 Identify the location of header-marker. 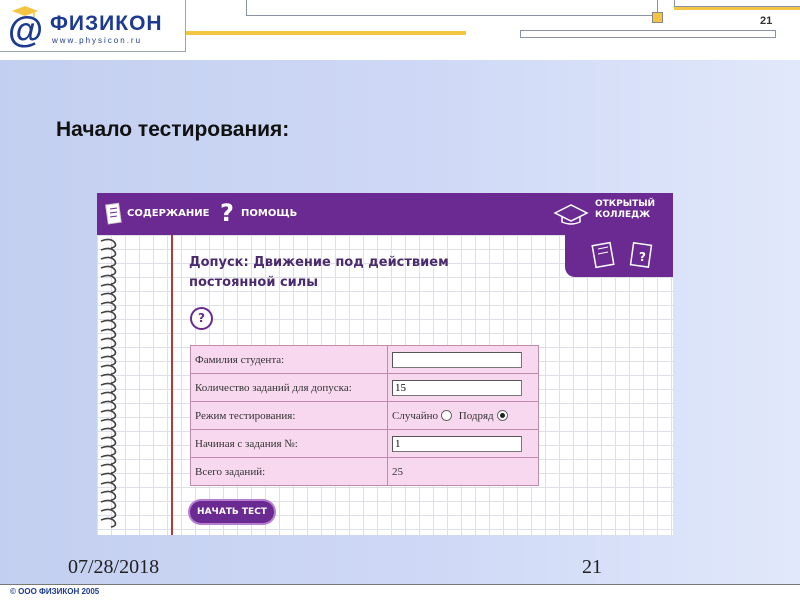
(657, 17).